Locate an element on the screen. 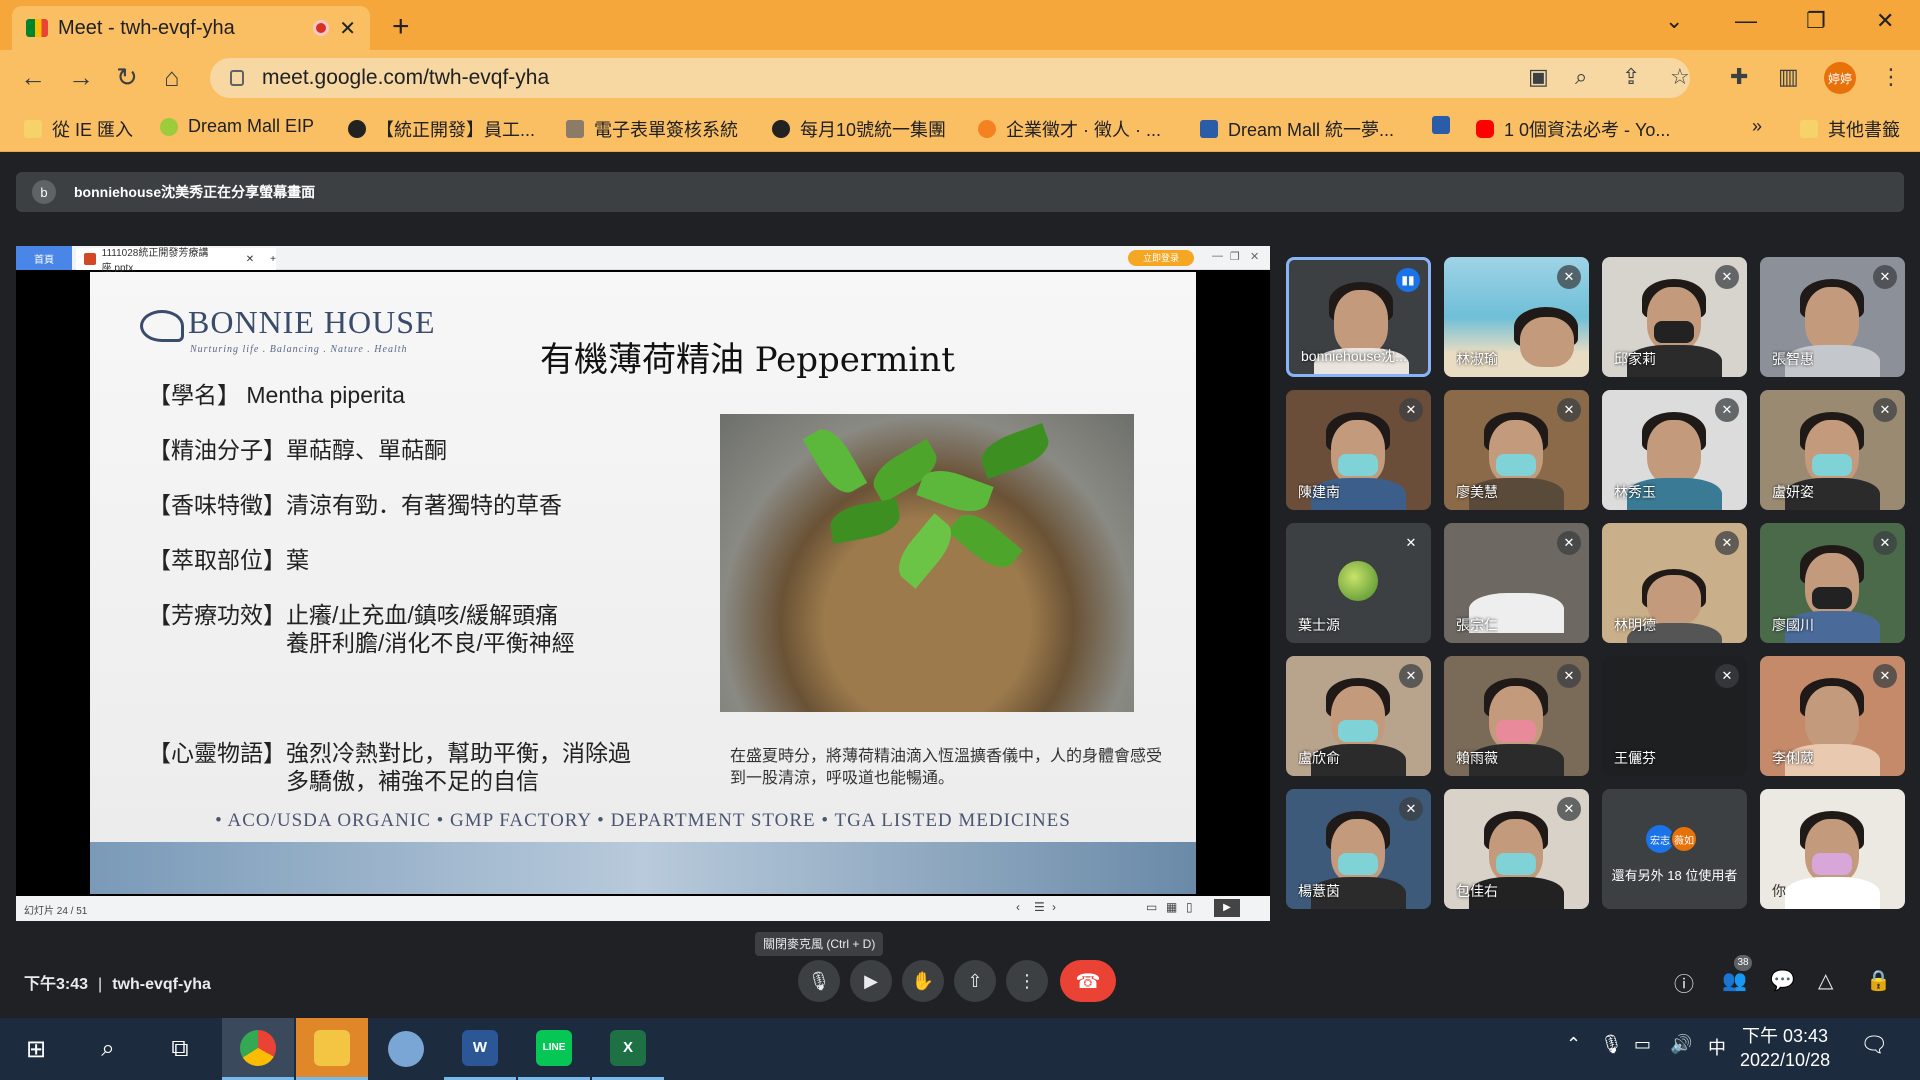 The image size is (1920, 1080). participant-tile: ✕ 王儷芬 is located at coordinates (1674, 716).